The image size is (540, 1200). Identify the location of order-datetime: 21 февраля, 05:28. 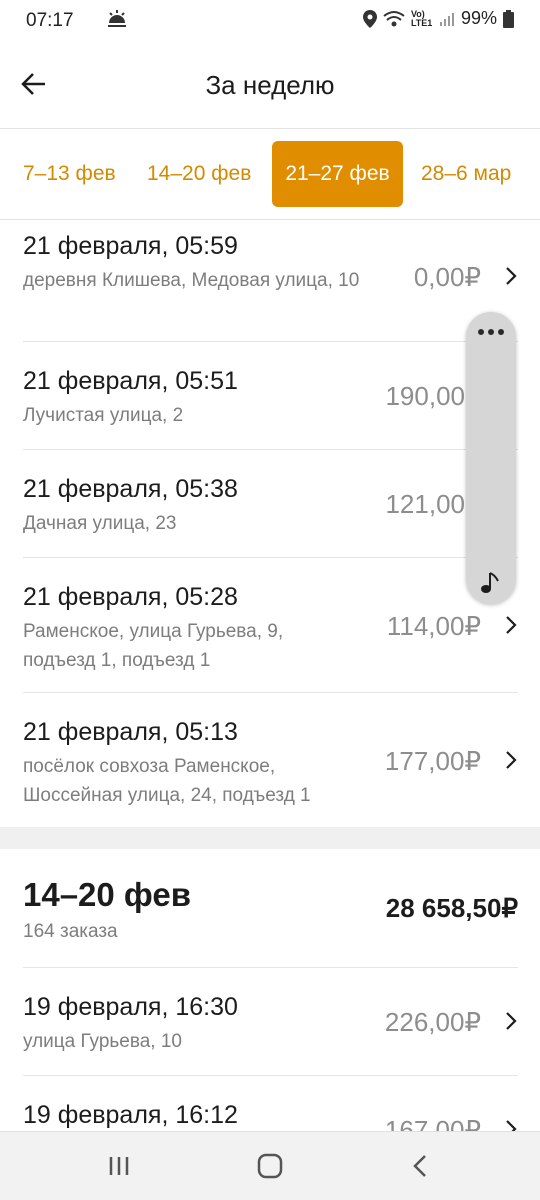
(130, 597).